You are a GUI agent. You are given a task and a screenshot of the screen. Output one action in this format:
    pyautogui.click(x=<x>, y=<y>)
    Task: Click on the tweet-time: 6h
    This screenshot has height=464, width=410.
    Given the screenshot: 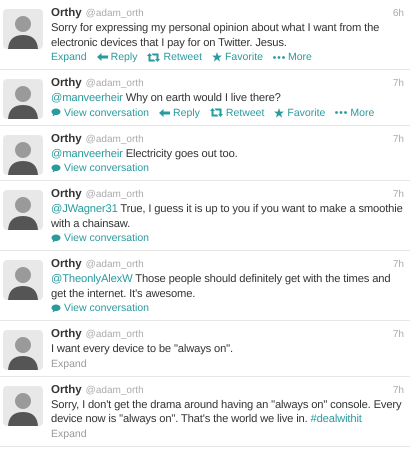 What is the action you would take?
    pyautogui.click(x=398, y=13)
    